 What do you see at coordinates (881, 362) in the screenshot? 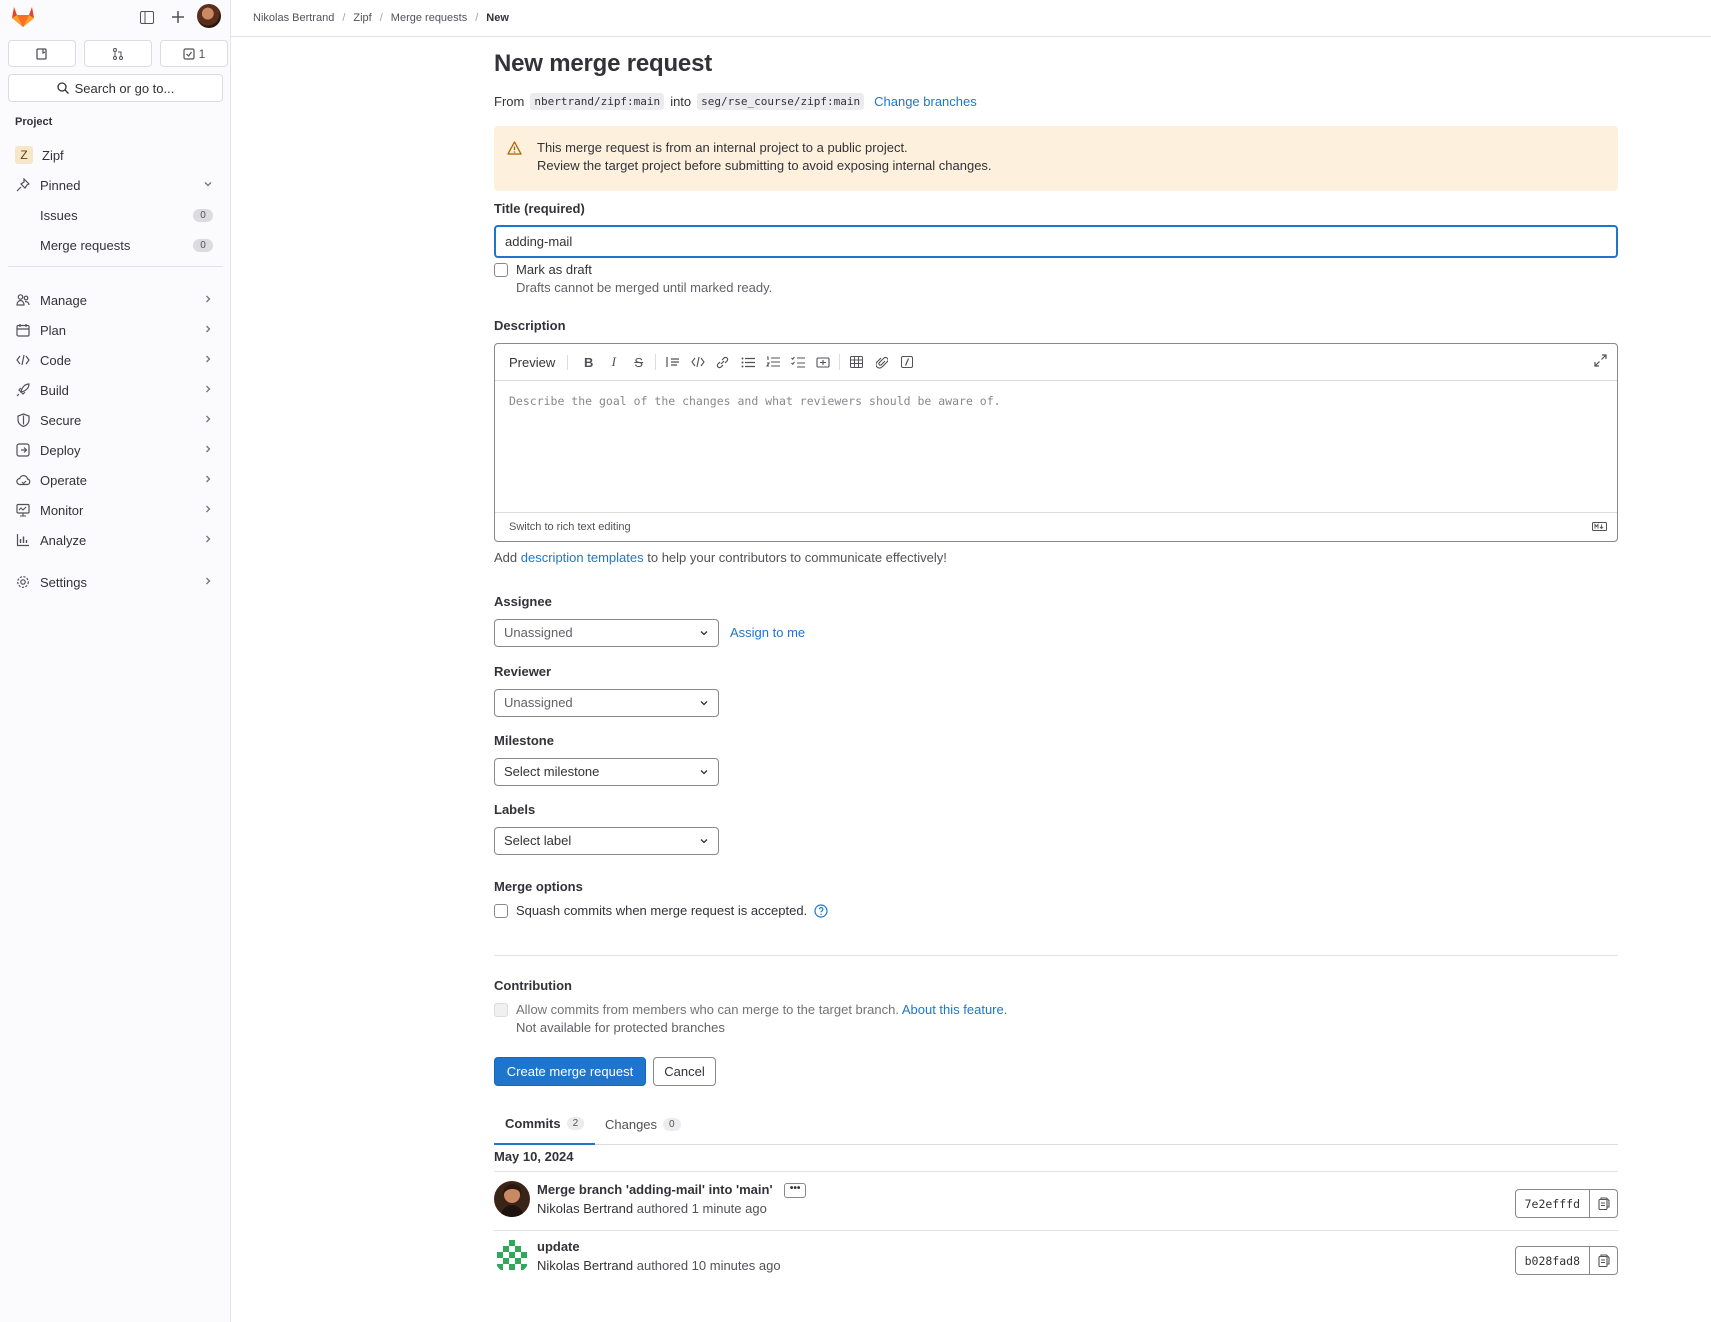
I see `attachment-icon` at bounding box center [881, 362].